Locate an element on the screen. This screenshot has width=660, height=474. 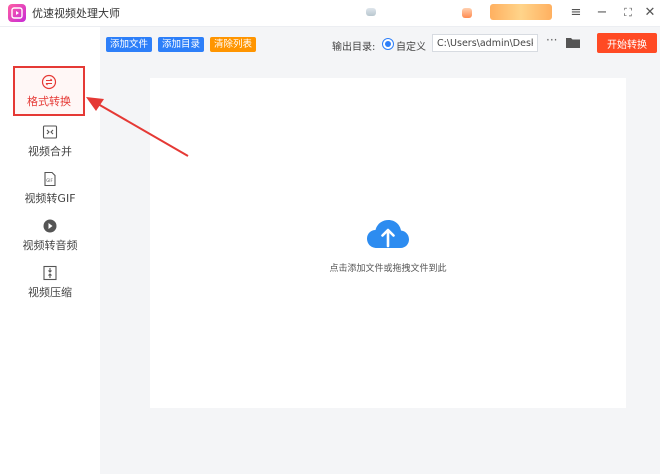
folder-icon is located at coordinates (573, 42).